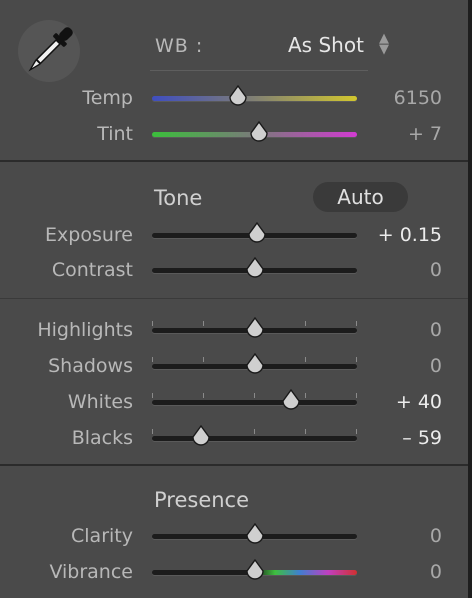 Image resolution: width=472 pixels, height=598 pixels. What do you see at coordinates (49, 51) in the screenshot?
I see `eyedropper-icon` at bounding box center [49, 51].